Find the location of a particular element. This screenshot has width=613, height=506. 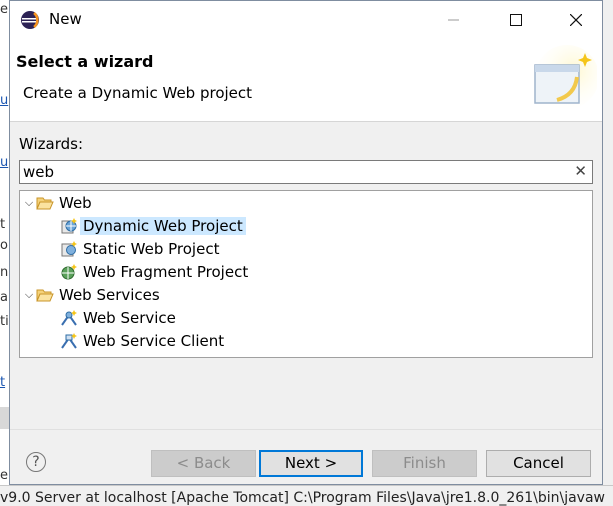

background-text: ne is located at coordinates (4, 272).